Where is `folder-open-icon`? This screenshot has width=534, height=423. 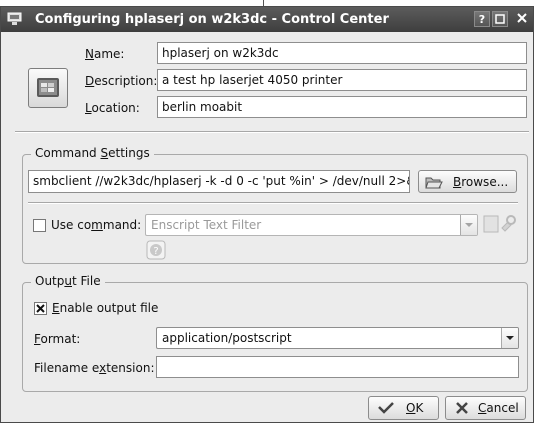
folder-open-icon is located at coordinates (434, 183).